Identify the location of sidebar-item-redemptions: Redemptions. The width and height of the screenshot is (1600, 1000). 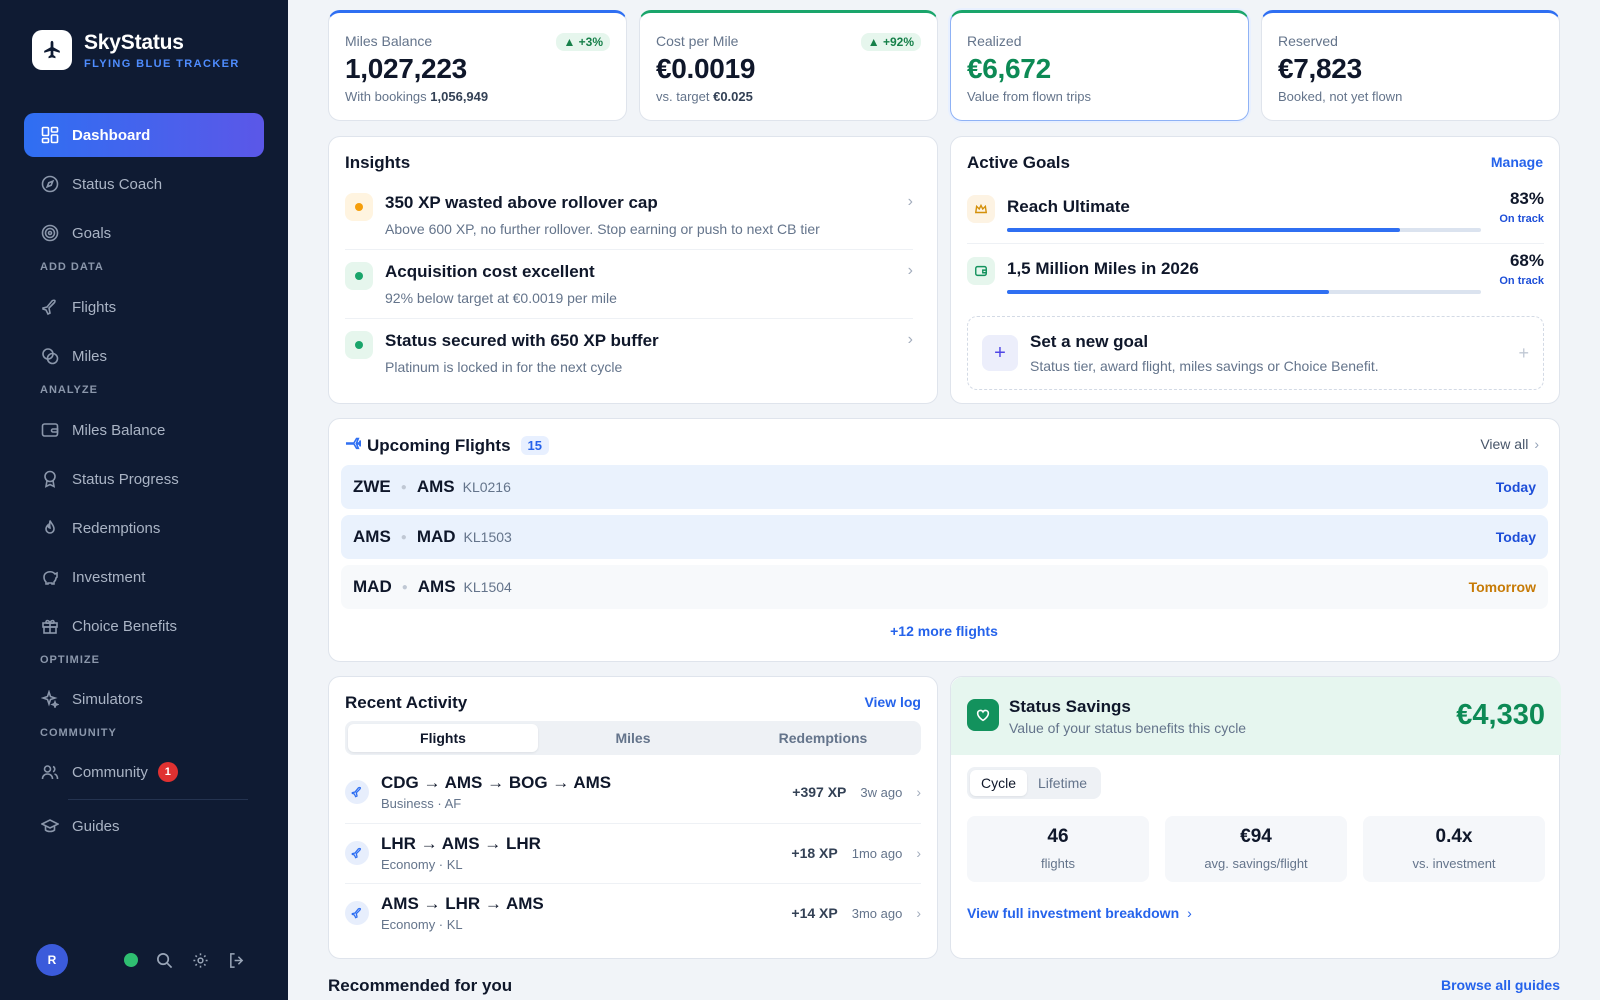
(144, 528).